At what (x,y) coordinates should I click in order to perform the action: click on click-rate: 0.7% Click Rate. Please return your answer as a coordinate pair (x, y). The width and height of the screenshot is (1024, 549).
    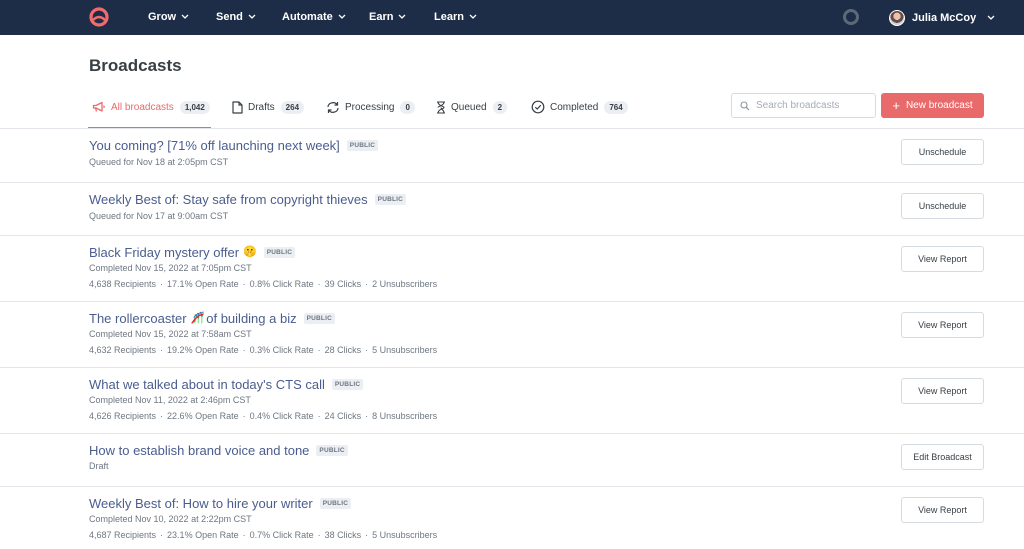
    Looking at the image, I should click on (281, 535).